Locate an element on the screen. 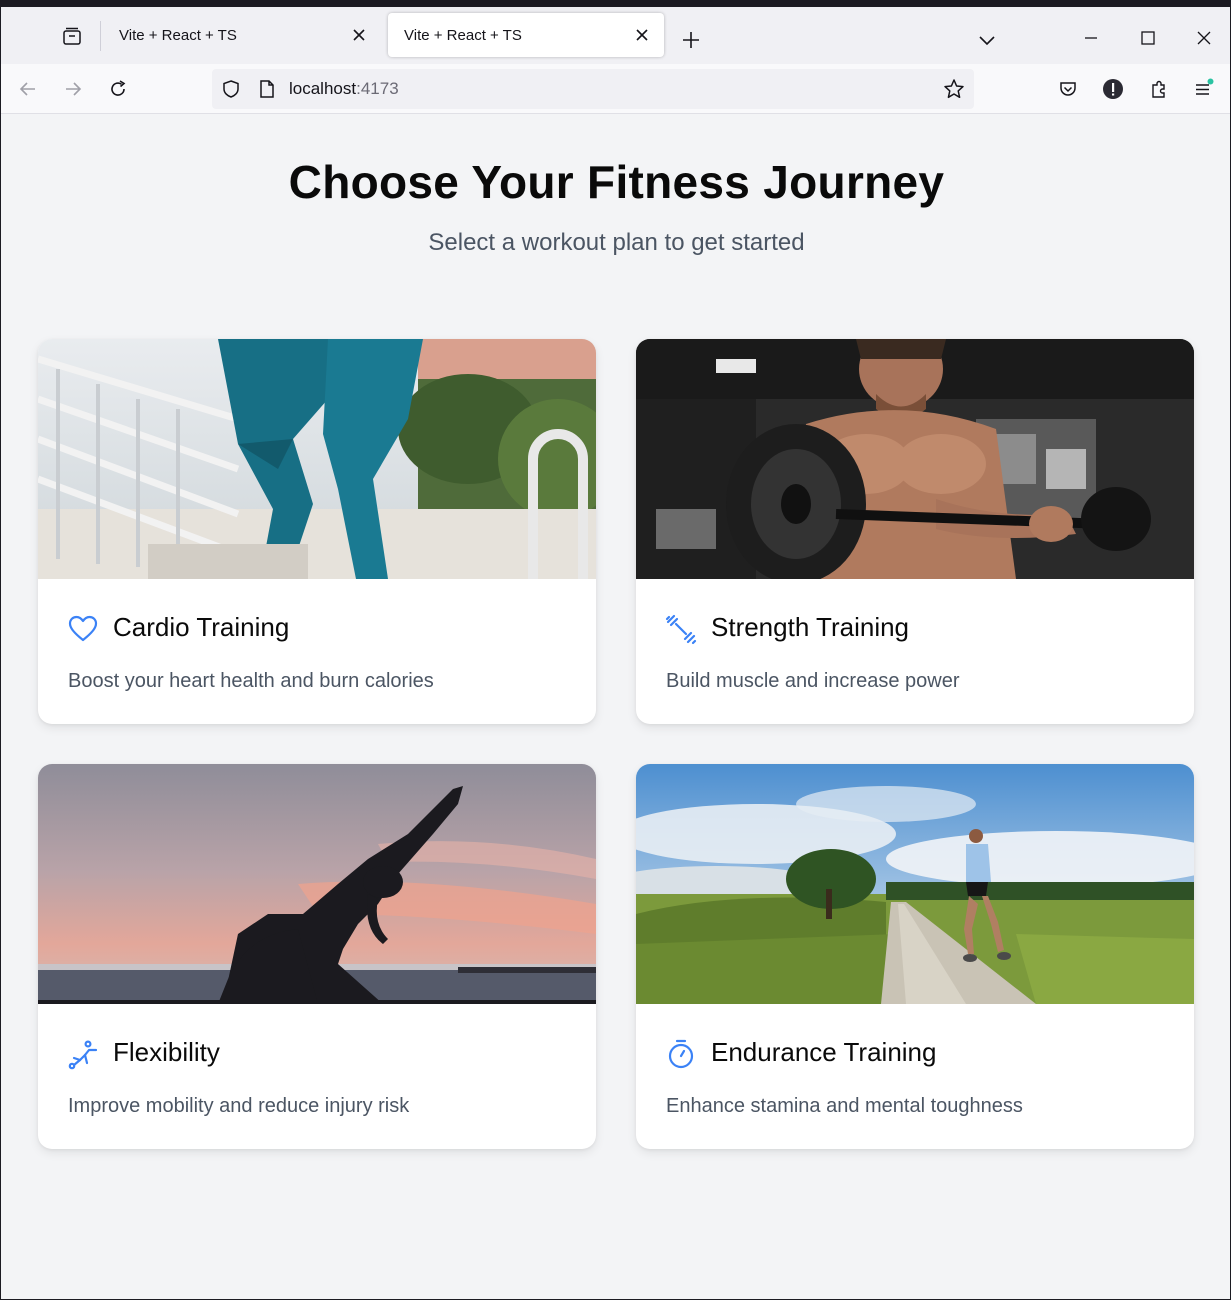 The width and height of the screenshot is (1231, 1300). extensions-button is located at coordinates (1159, 89).